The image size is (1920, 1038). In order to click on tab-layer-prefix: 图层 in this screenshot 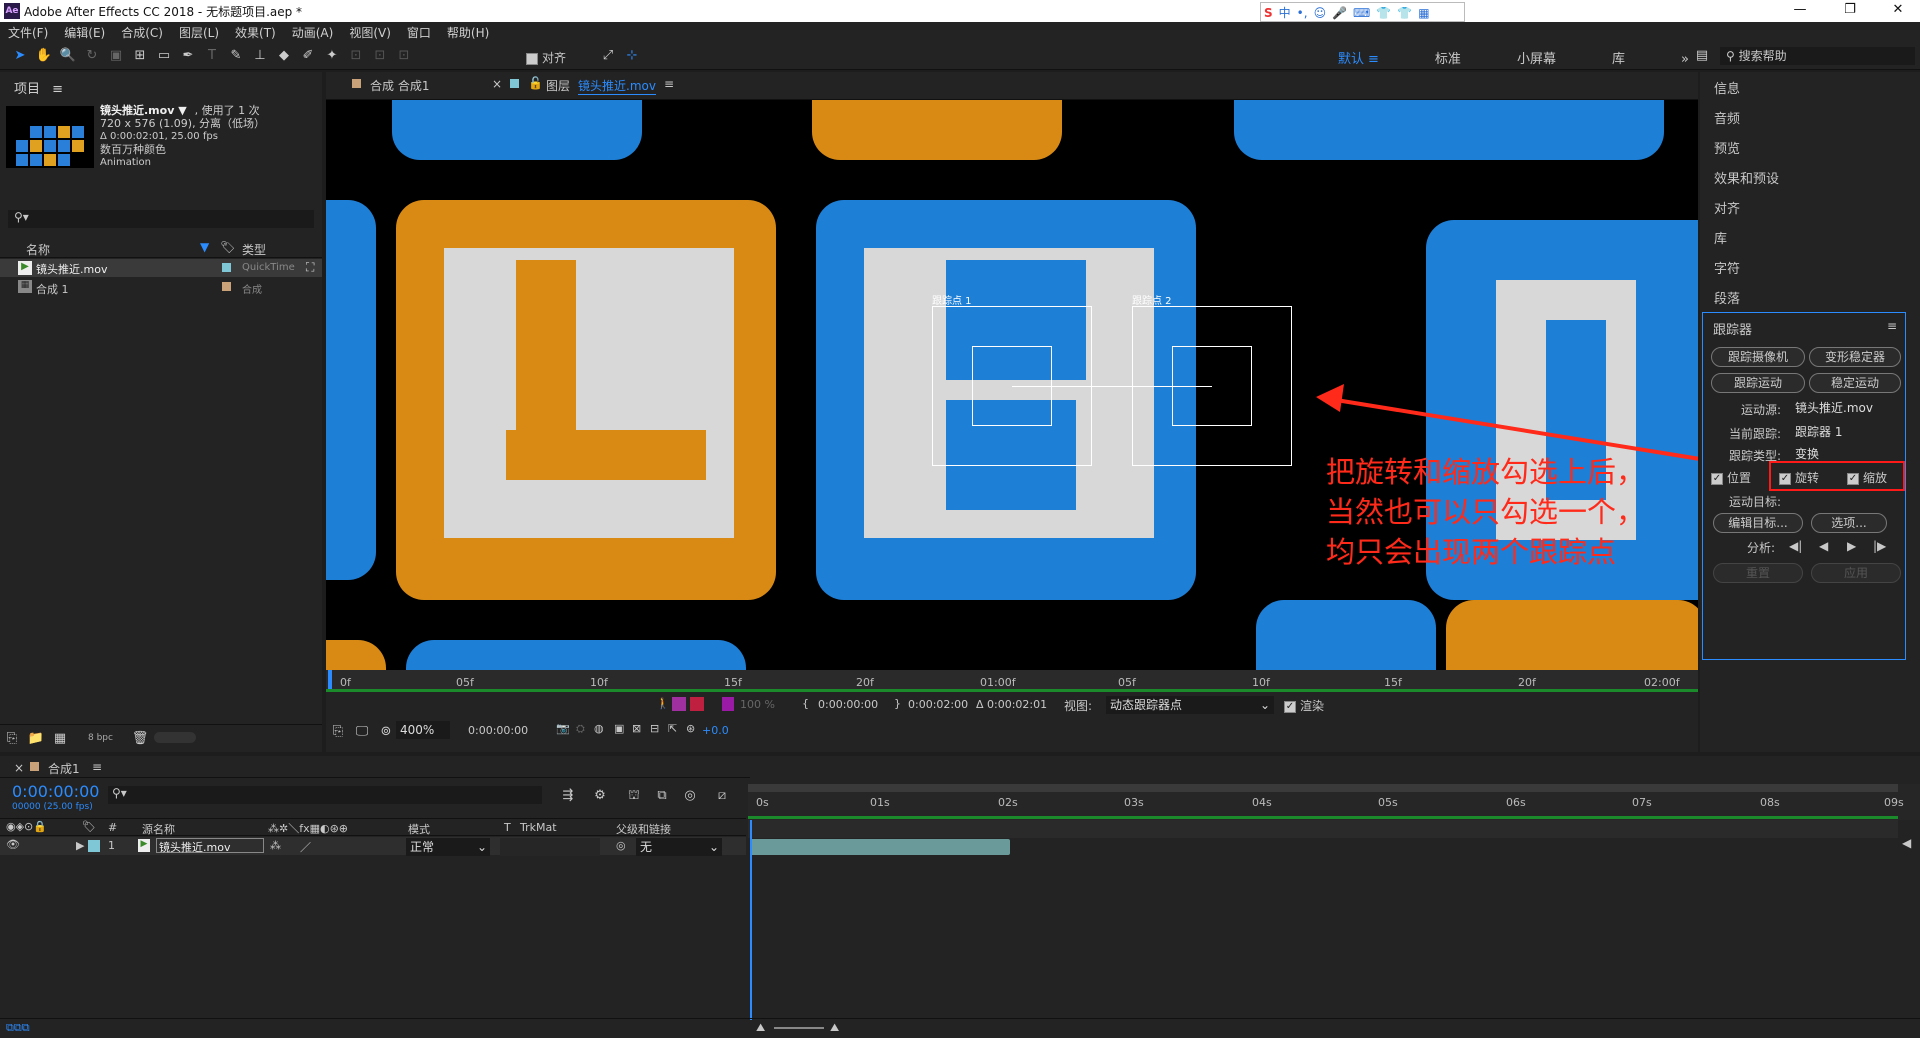, I will do `click(558, 85)`.